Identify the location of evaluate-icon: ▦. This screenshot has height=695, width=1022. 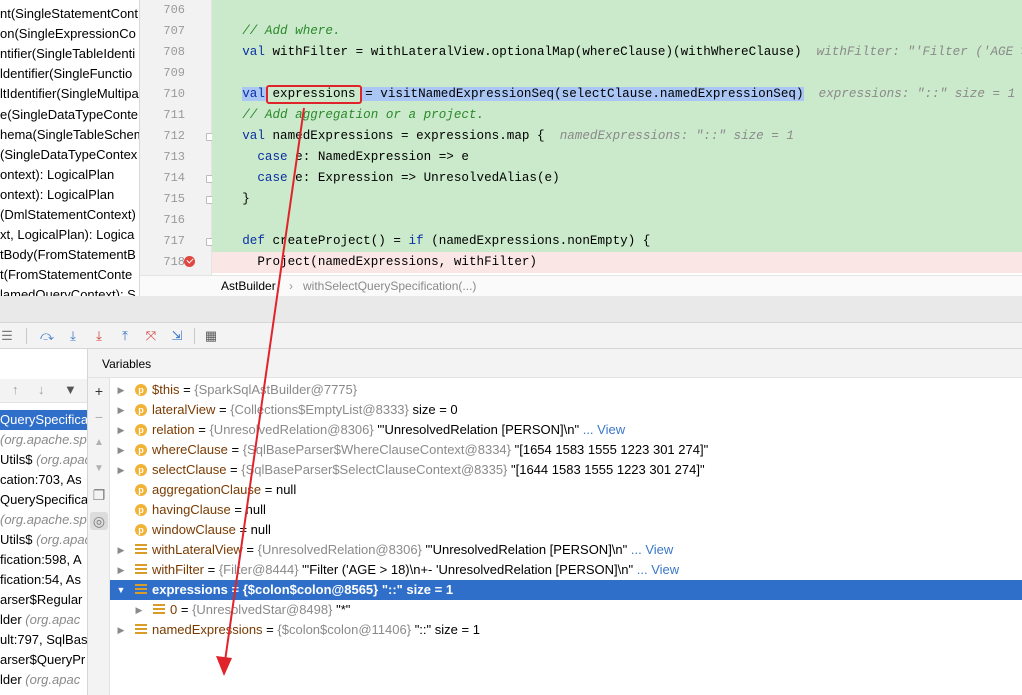
(211, 336).